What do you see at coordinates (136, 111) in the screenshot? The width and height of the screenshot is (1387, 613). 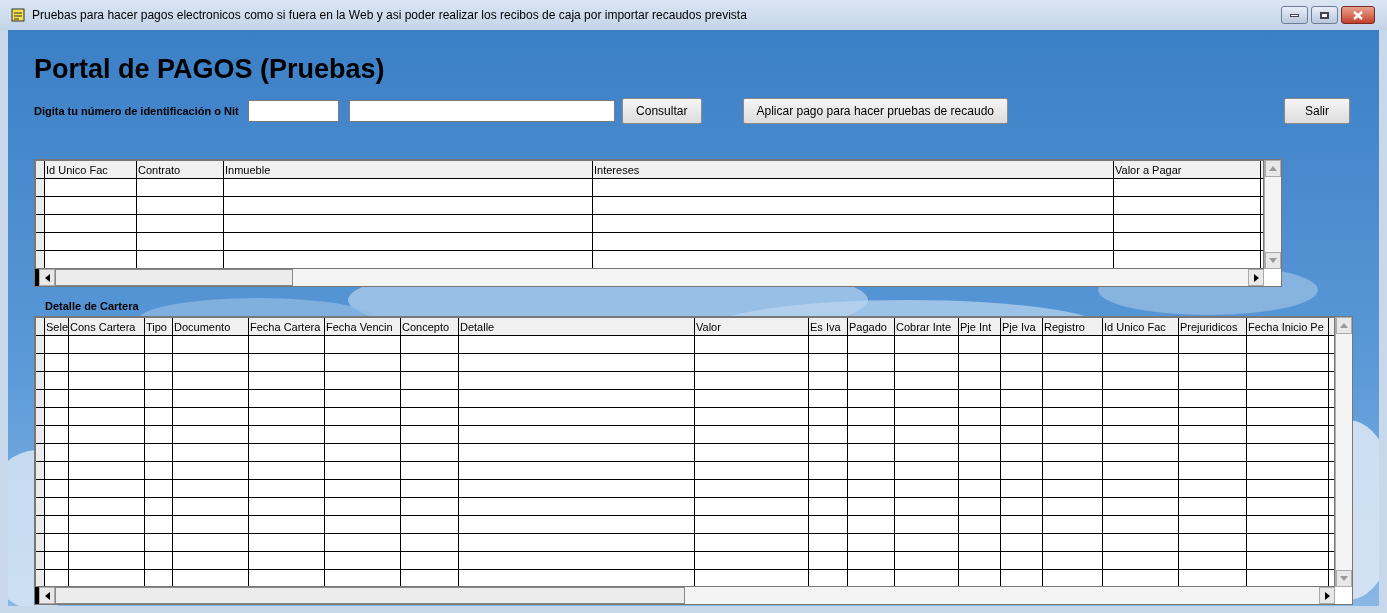 I see `id-label: Digita tu número de identificación o Nit` at bounding box center [136, 111].